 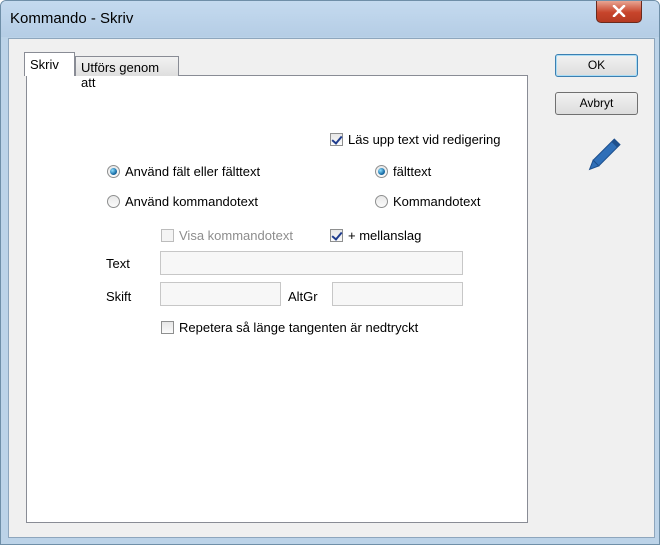 I want to click on shift-field-label: Skift, so click(x=119, y=296).